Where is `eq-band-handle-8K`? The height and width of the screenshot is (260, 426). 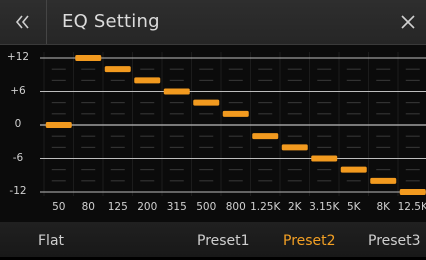
eq-band-handle-8K is located at coordinates (383, 180).